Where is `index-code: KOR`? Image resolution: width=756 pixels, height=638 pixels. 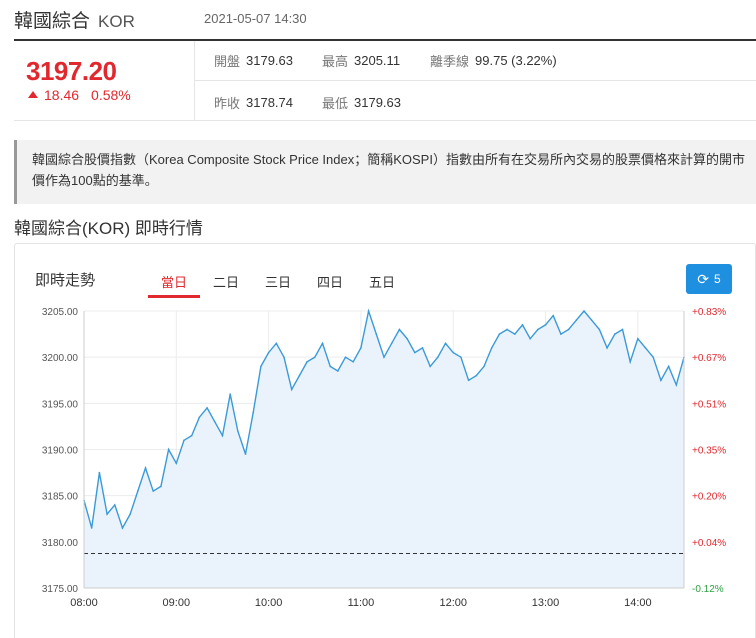 index-code: KOR is located at coordinates (116, 21).